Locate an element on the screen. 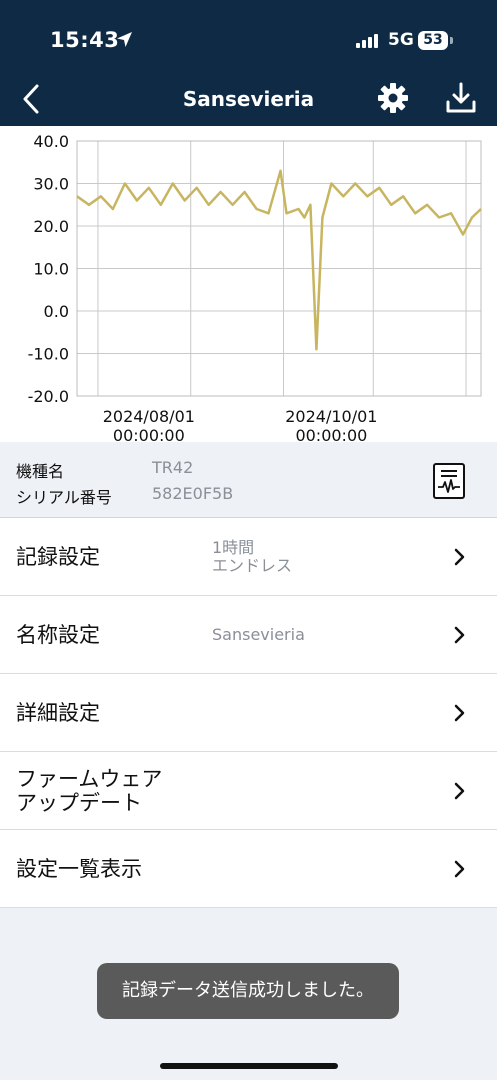 Image resolution: width=497 pixels, height=1080 pixels. y-tick-label: 30.0 is located at coordinates (51, 184).